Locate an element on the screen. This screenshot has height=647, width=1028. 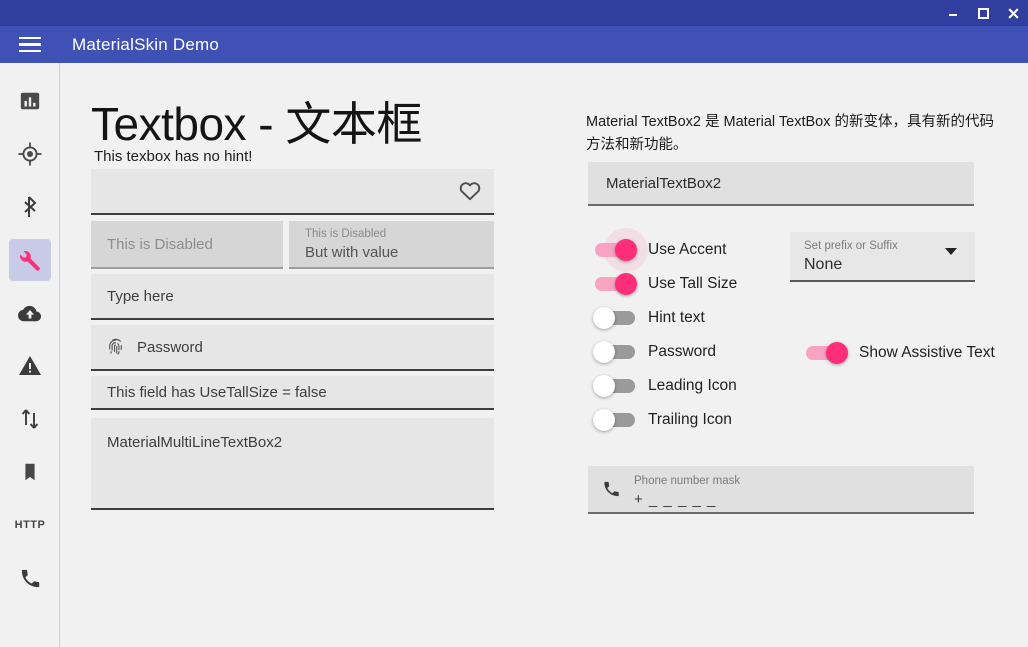
close-button is located at coordinates (1013, 13).